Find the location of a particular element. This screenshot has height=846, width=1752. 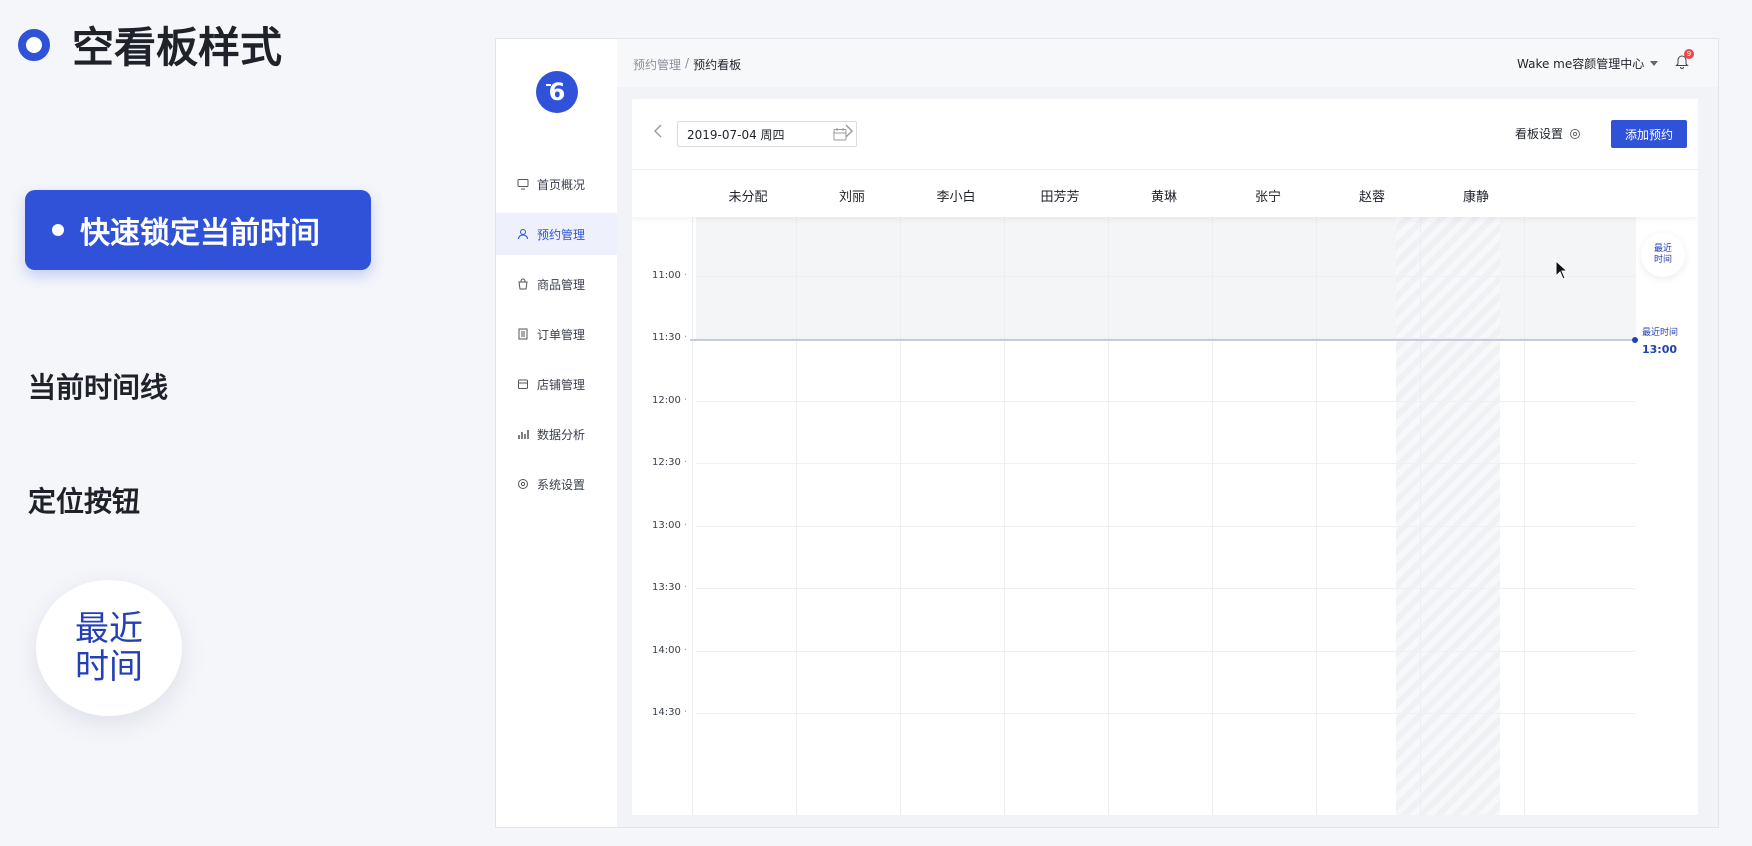

prev-day-button is located at coordinates (658, 131).